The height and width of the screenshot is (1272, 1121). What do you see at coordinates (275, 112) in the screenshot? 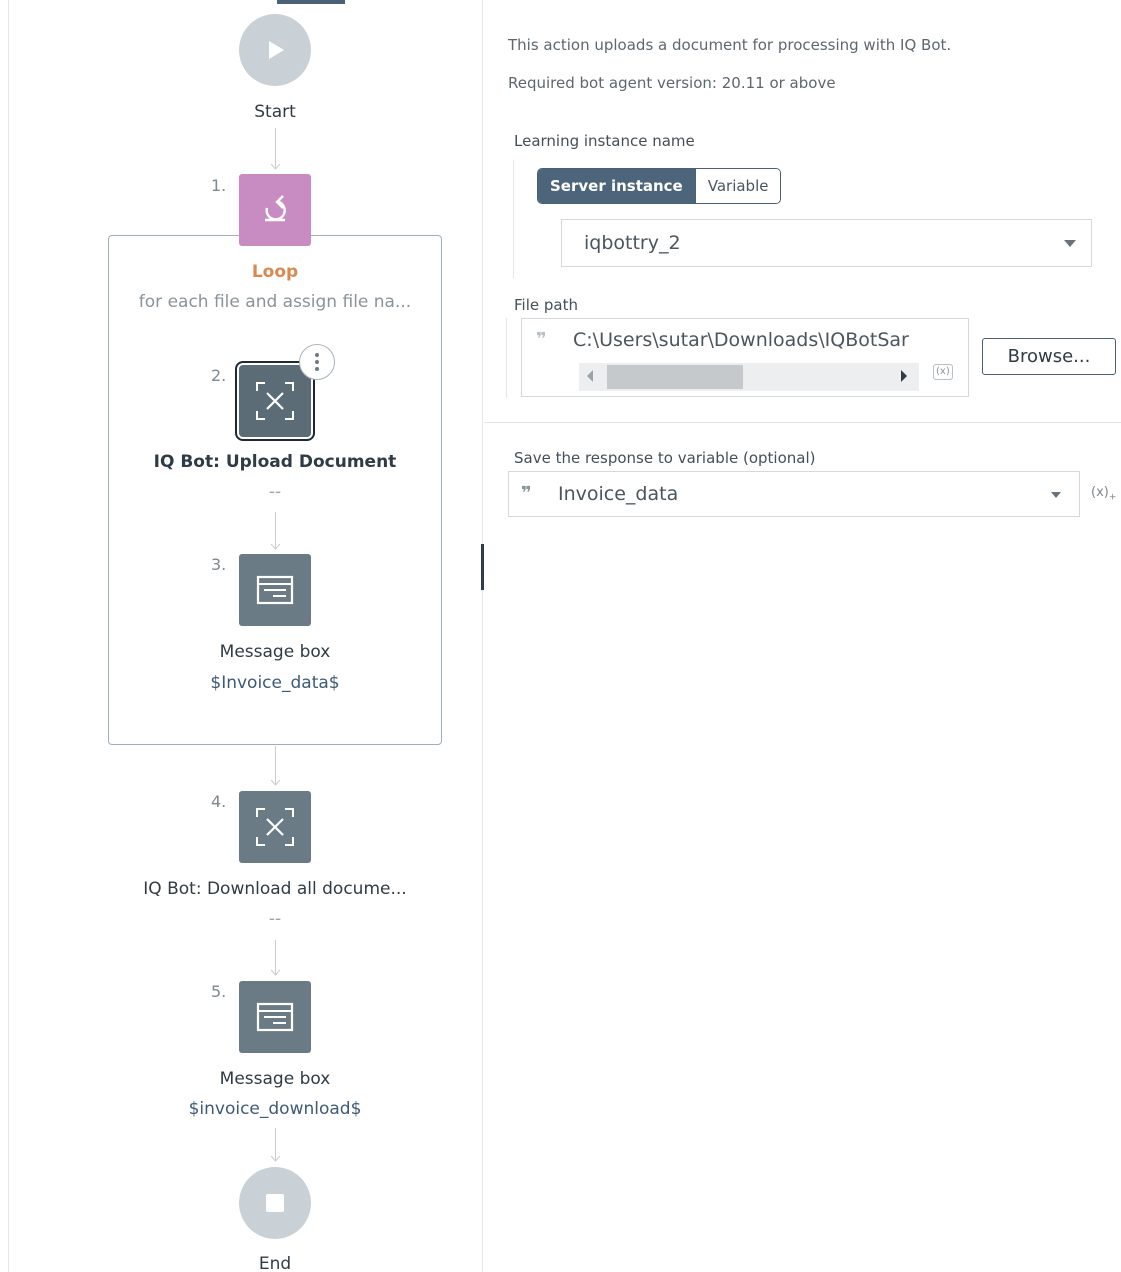
I see `start-label: Start` at bounding box center [275, 112].